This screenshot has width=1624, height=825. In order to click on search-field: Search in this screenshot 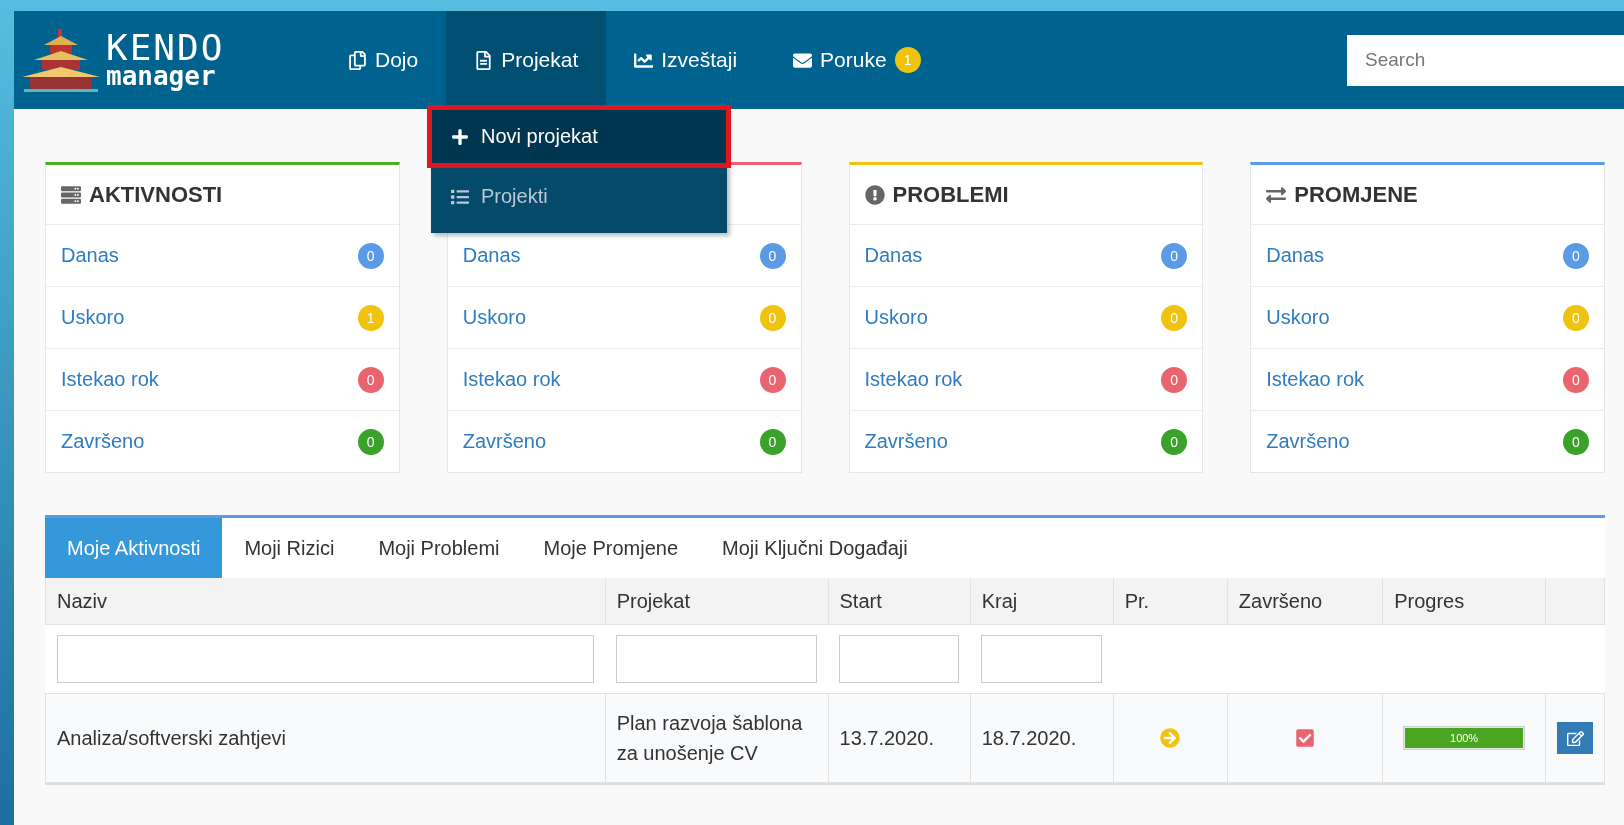, I will do `click(1485, 60)`.